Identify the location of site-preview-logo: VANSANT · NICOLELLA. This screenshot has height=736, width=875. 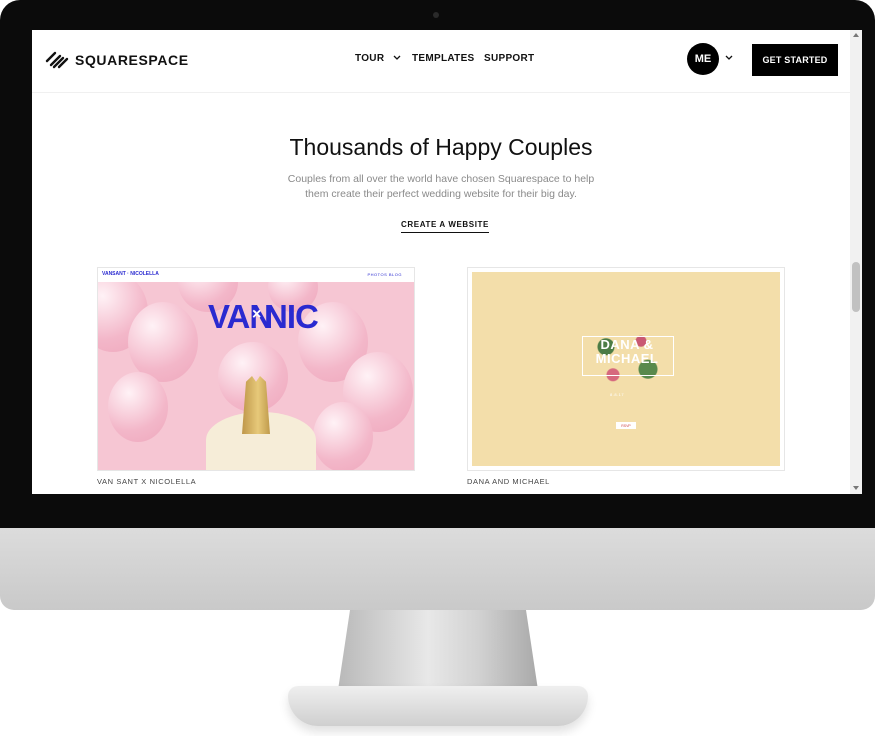
(130, 274).